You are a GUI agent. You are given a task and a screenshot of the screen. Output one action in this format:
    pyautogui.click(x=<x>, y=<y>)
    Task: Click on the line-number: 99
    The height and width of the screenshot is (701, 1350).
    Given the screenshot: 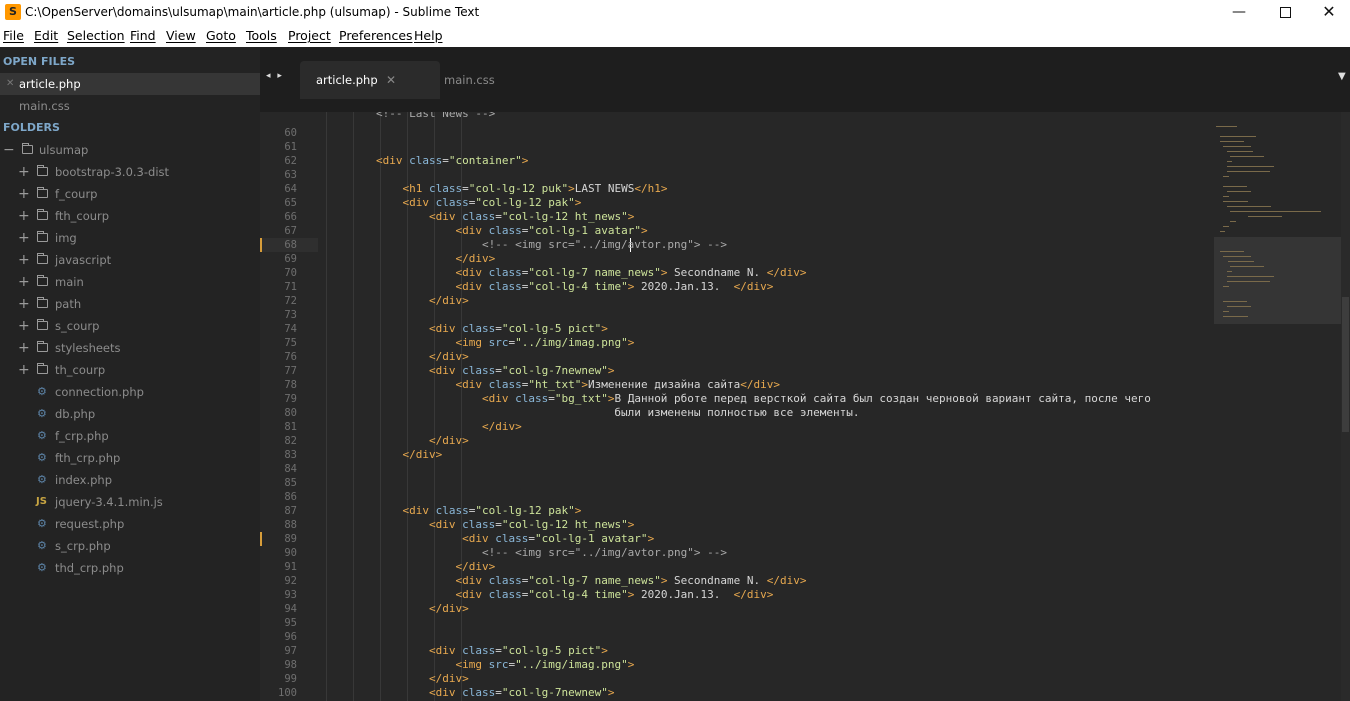 What is the action you would take?
    pyautogui.click(x=290, y=679)
    